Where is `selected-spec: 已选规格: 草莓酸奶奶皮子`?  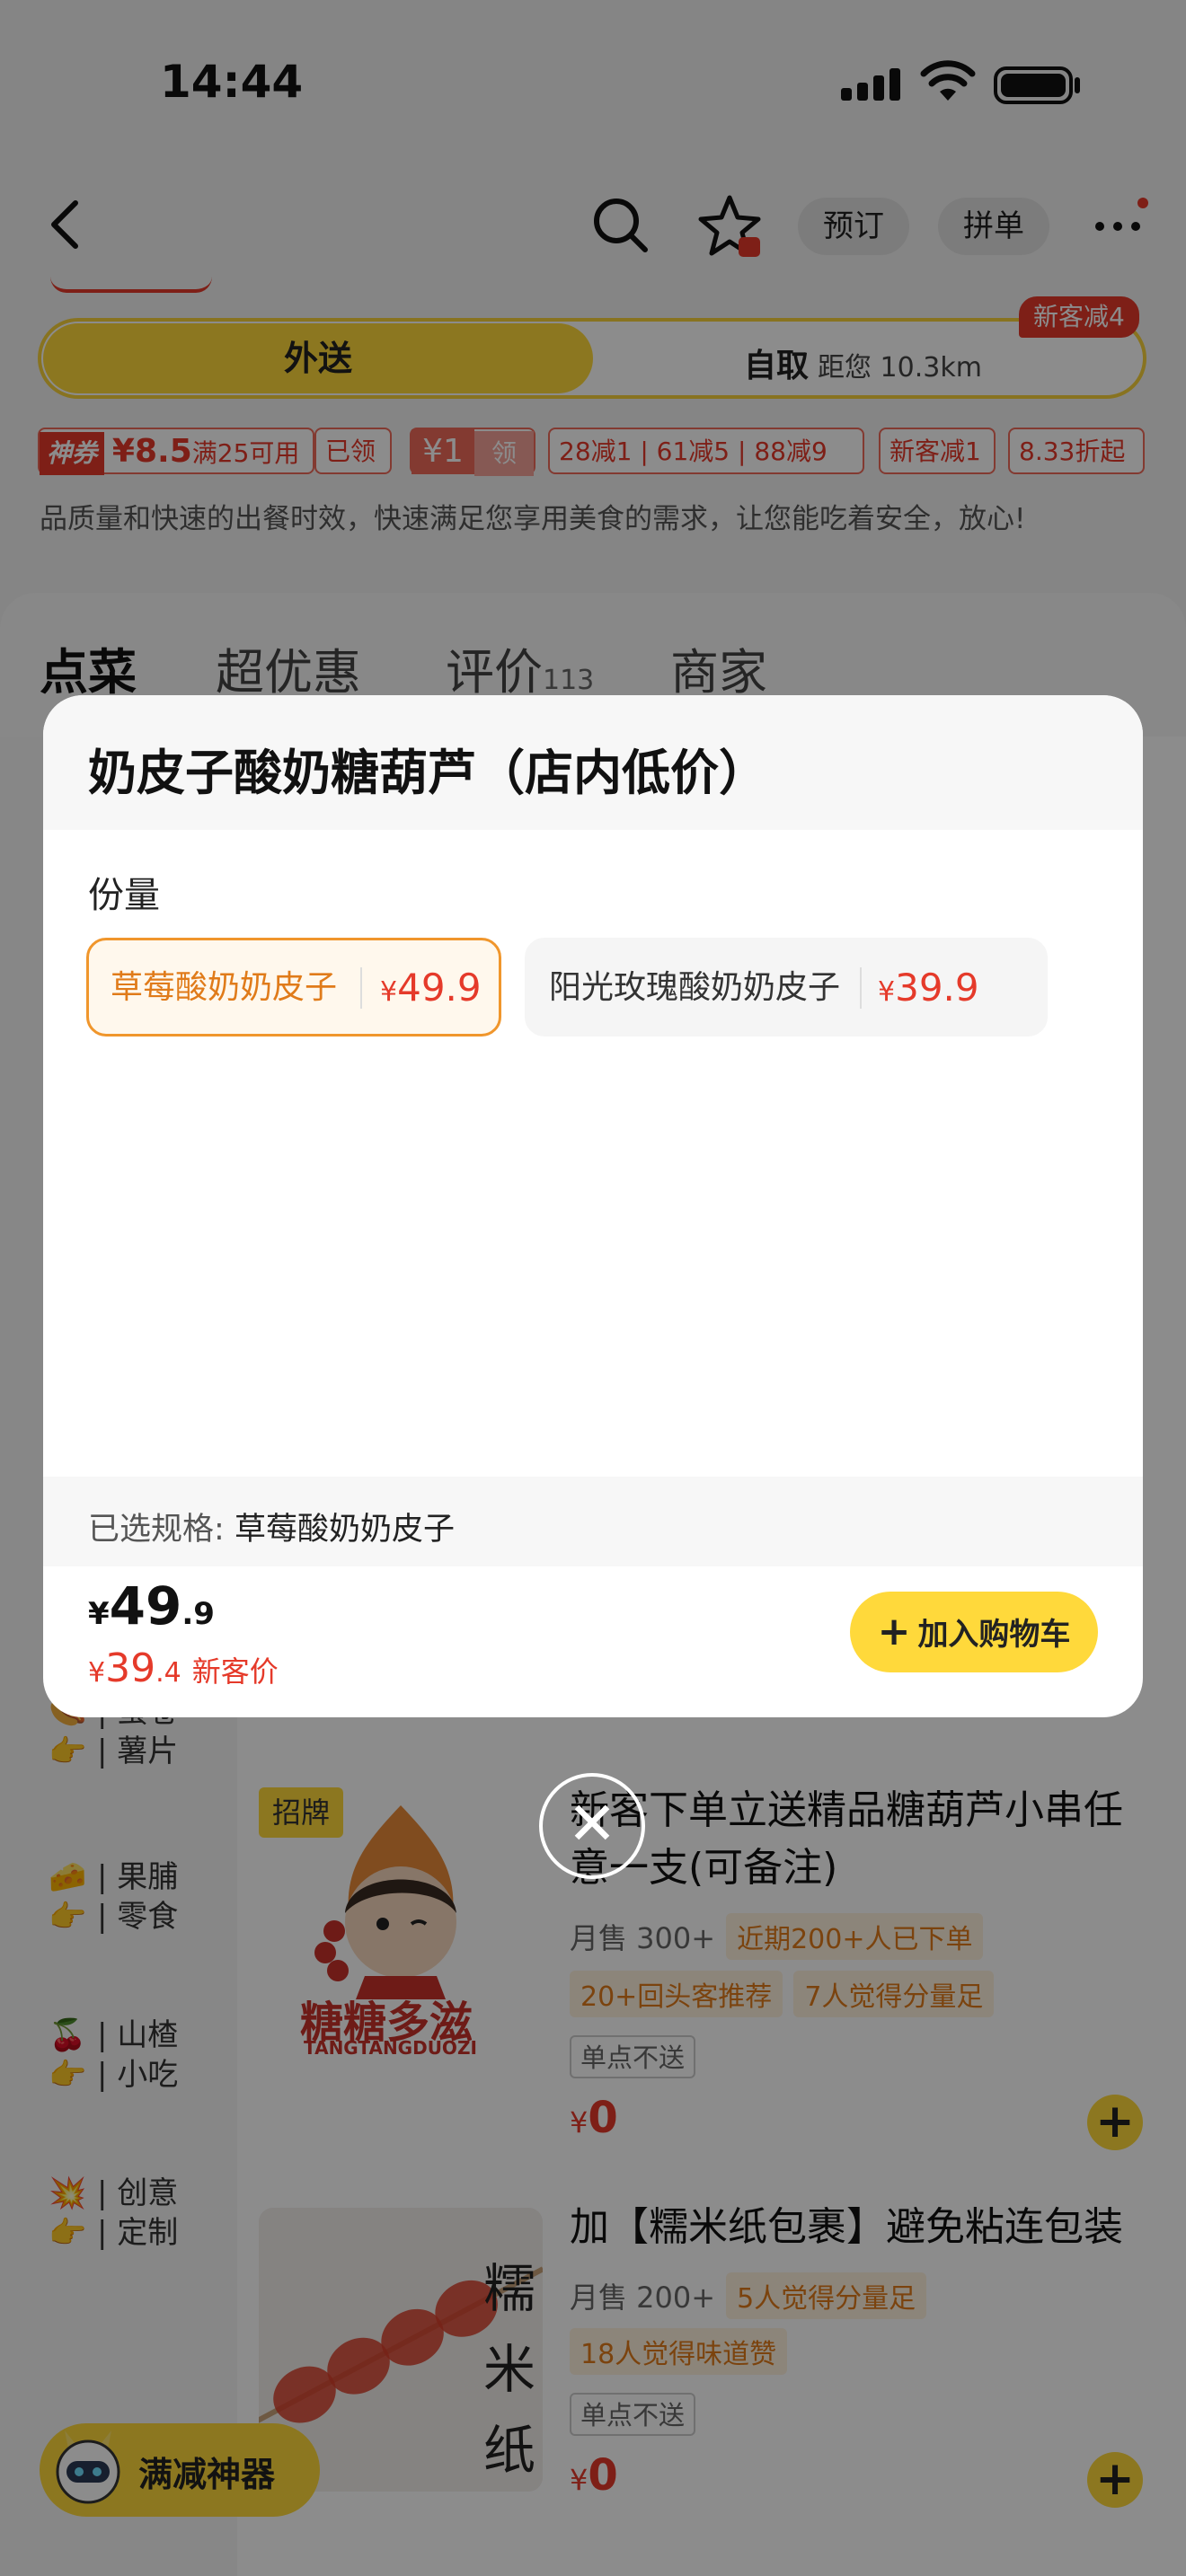 selected-spec: 已选规格: 草莓酸奶奶皮子 is located at coordinates (271, 1526).